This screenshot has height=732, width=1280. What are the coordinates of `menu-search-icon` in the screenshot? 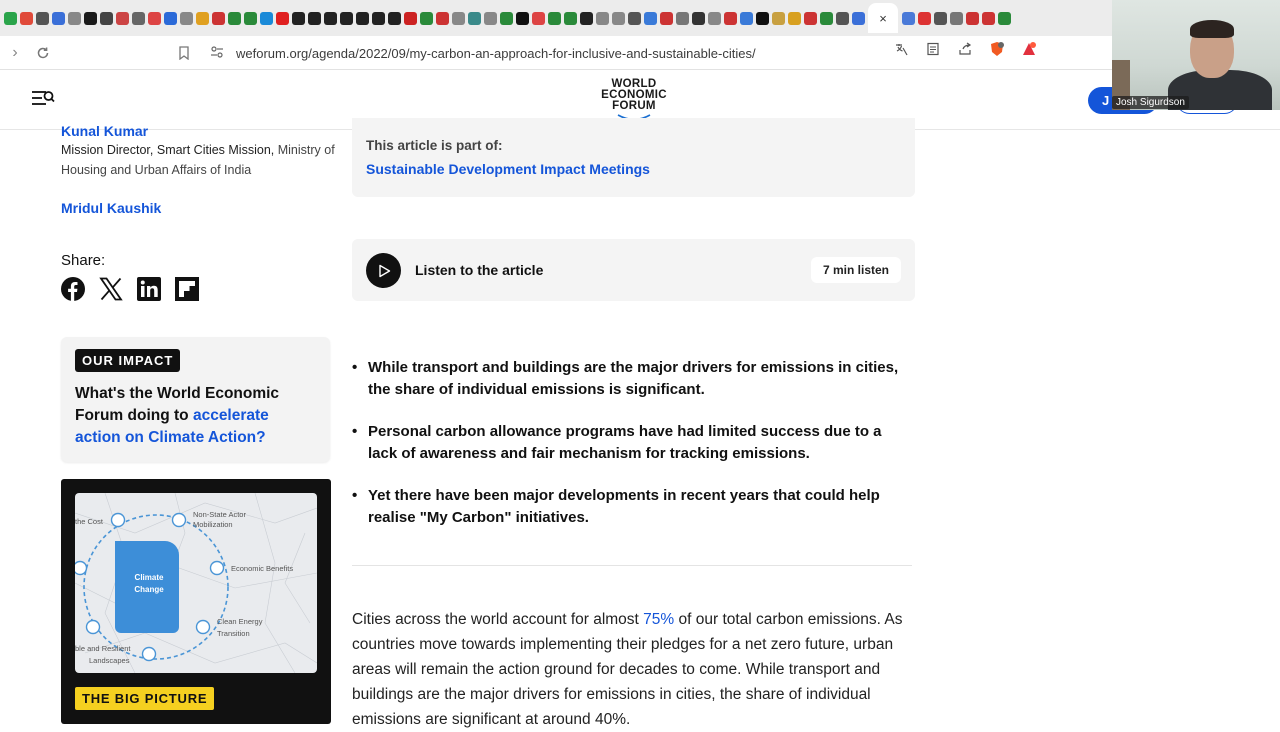 It's located at (44, 99).